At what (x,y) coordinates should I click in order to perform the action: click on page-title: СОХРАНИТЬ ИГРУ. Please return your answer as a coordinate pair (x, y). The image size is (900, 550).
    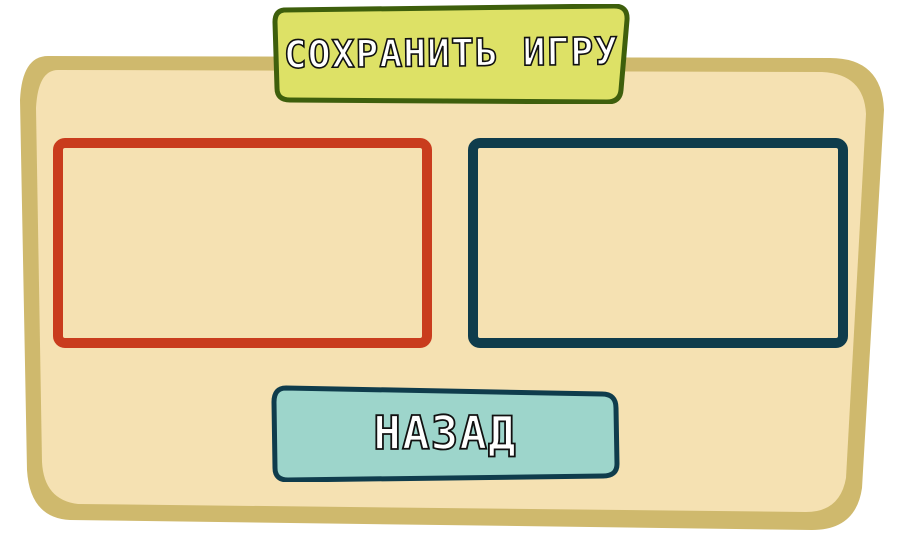
    Looking at the image, I should click on (451, 52).